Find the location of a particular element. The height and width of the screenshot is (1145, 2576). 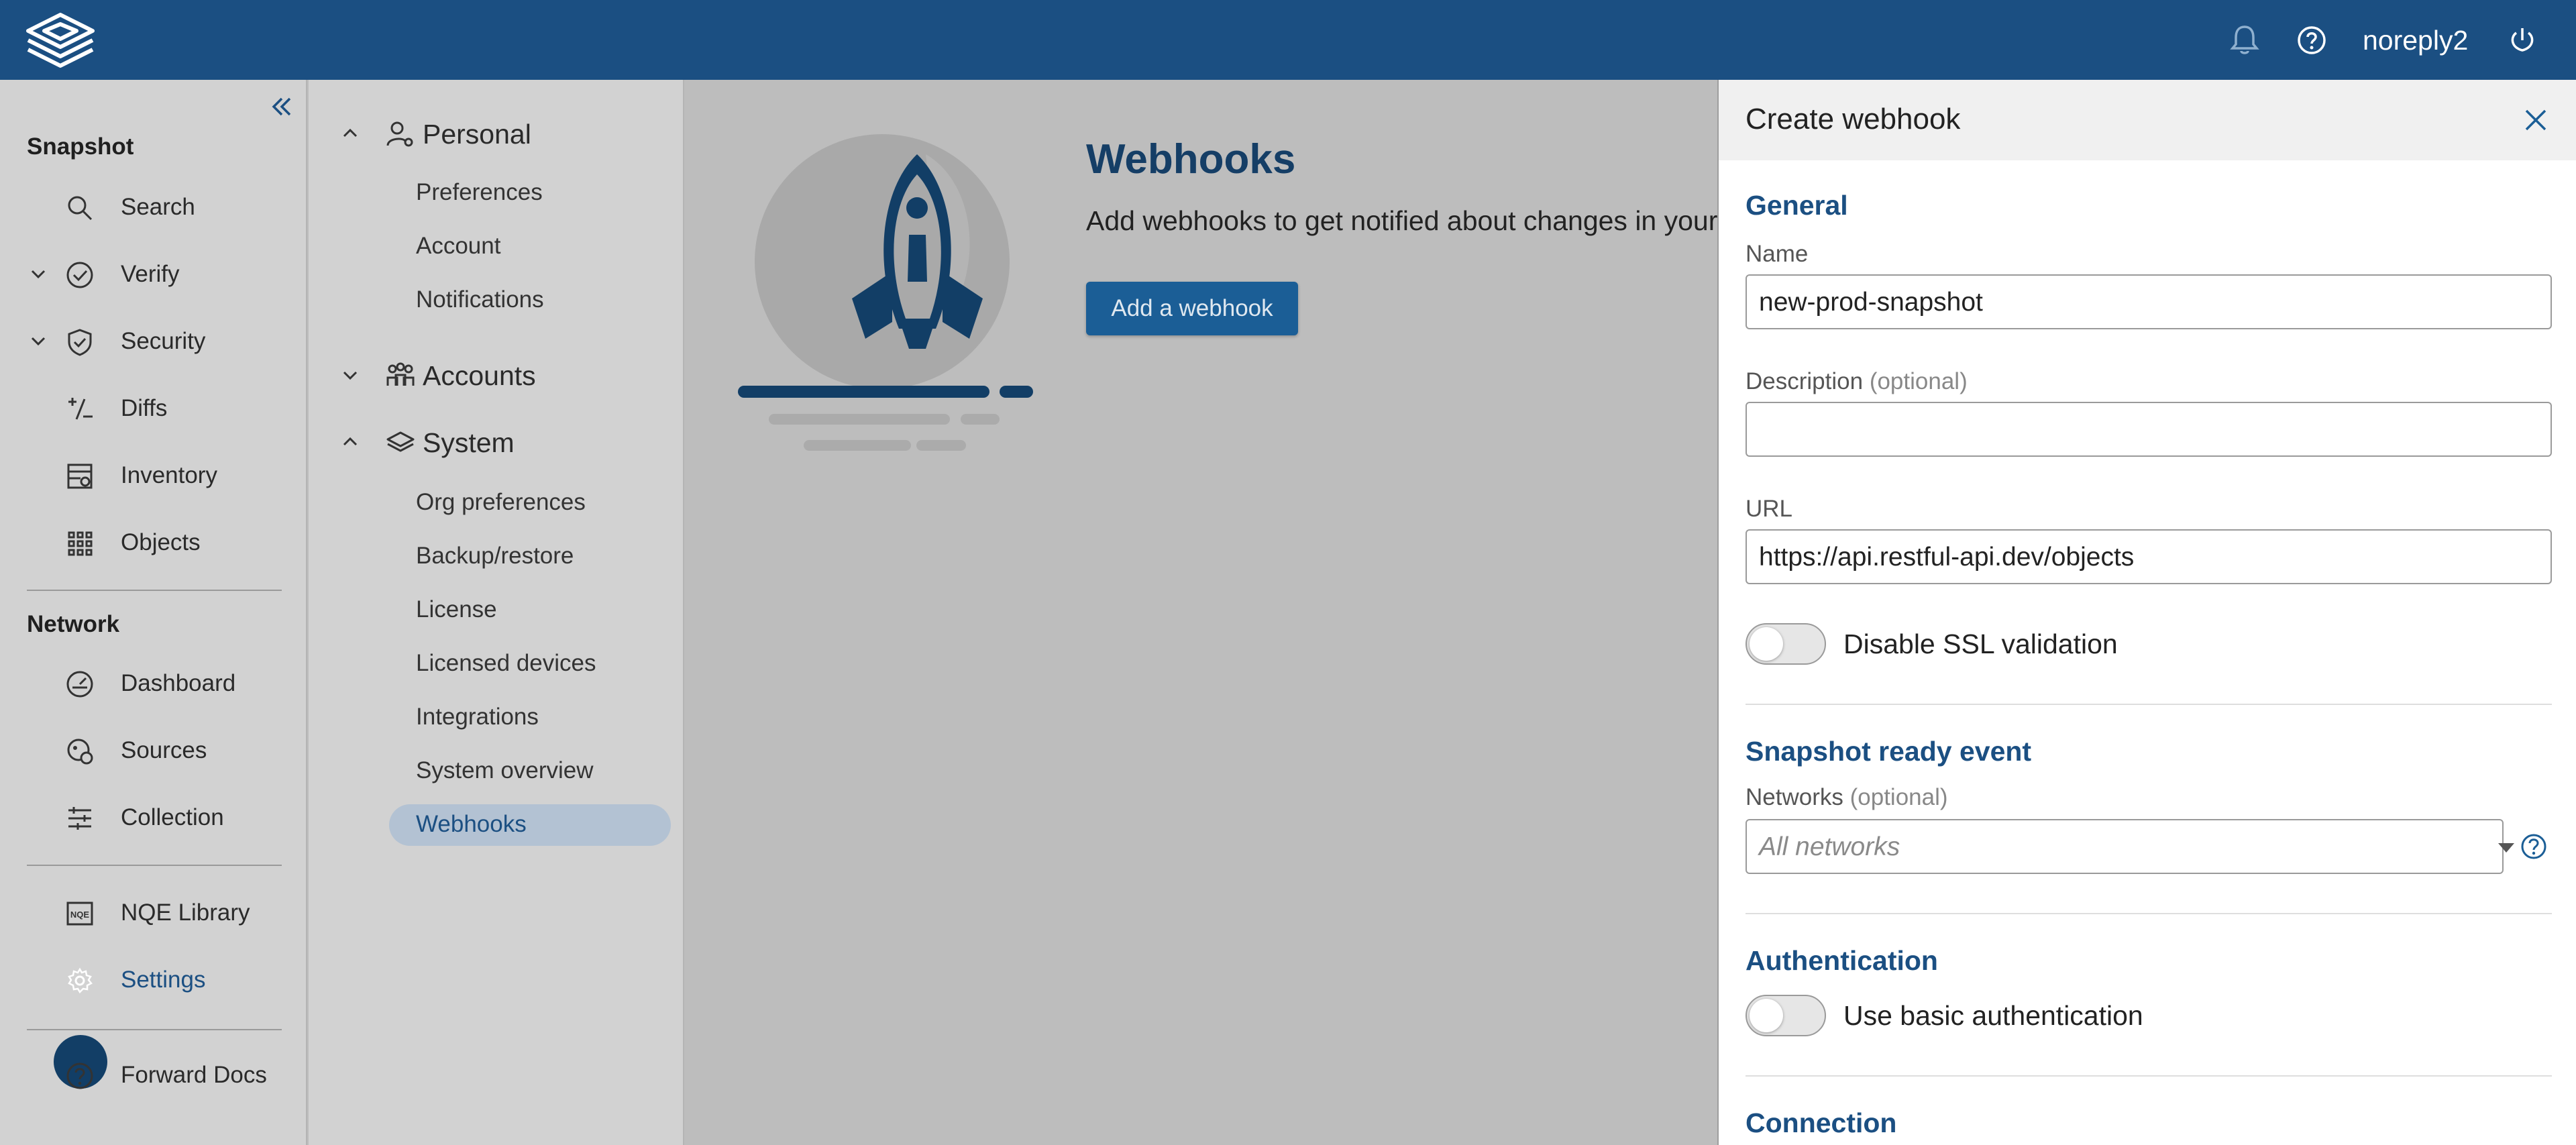

nav-item-label: Dashboard is located at coordinates (178, 683).